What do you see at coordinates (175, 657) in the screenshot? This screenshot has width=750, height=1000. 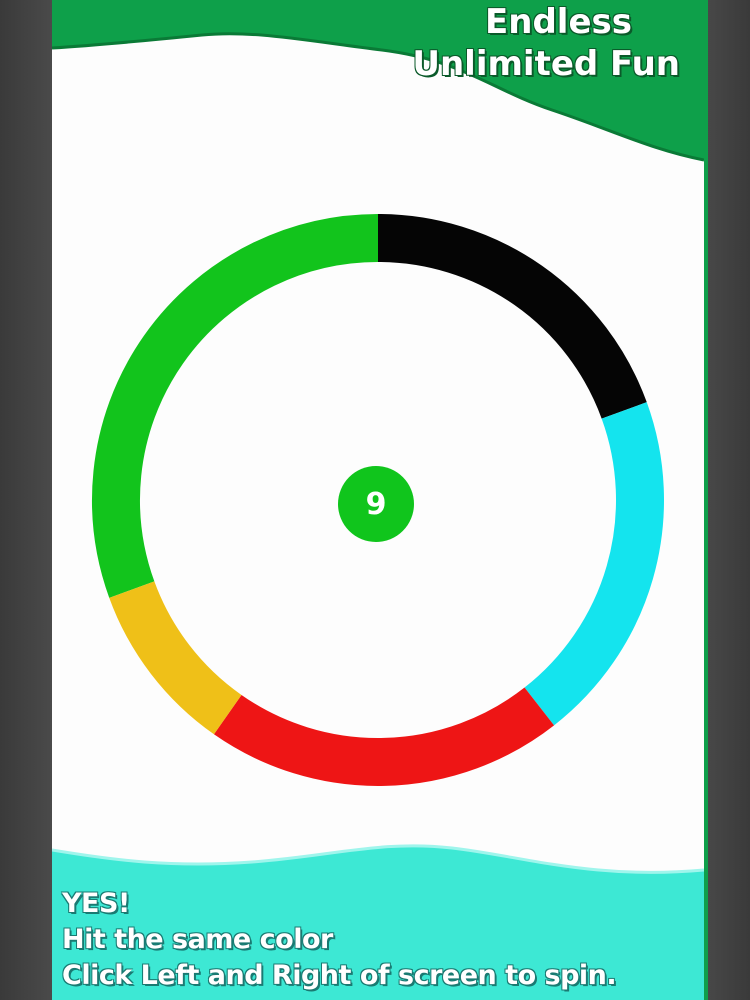 I see `ring-segment-yellow` at bounding box center [175, 657].